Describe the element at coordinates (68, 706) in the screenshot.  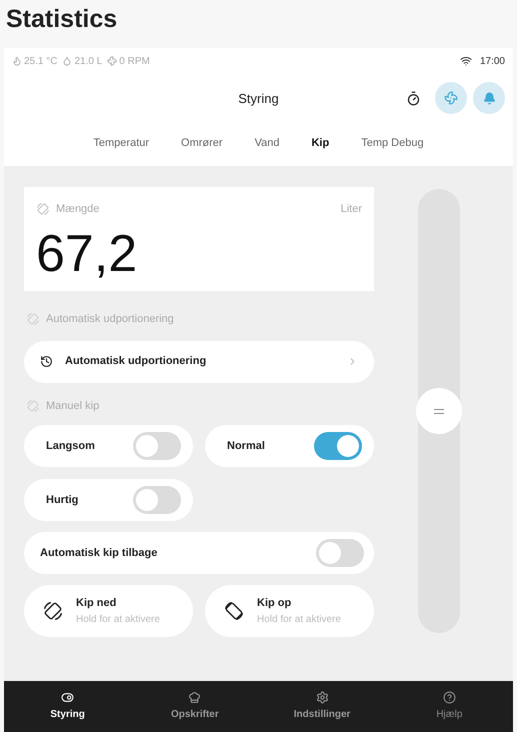
I see `nav-tab: Styring` at that location.